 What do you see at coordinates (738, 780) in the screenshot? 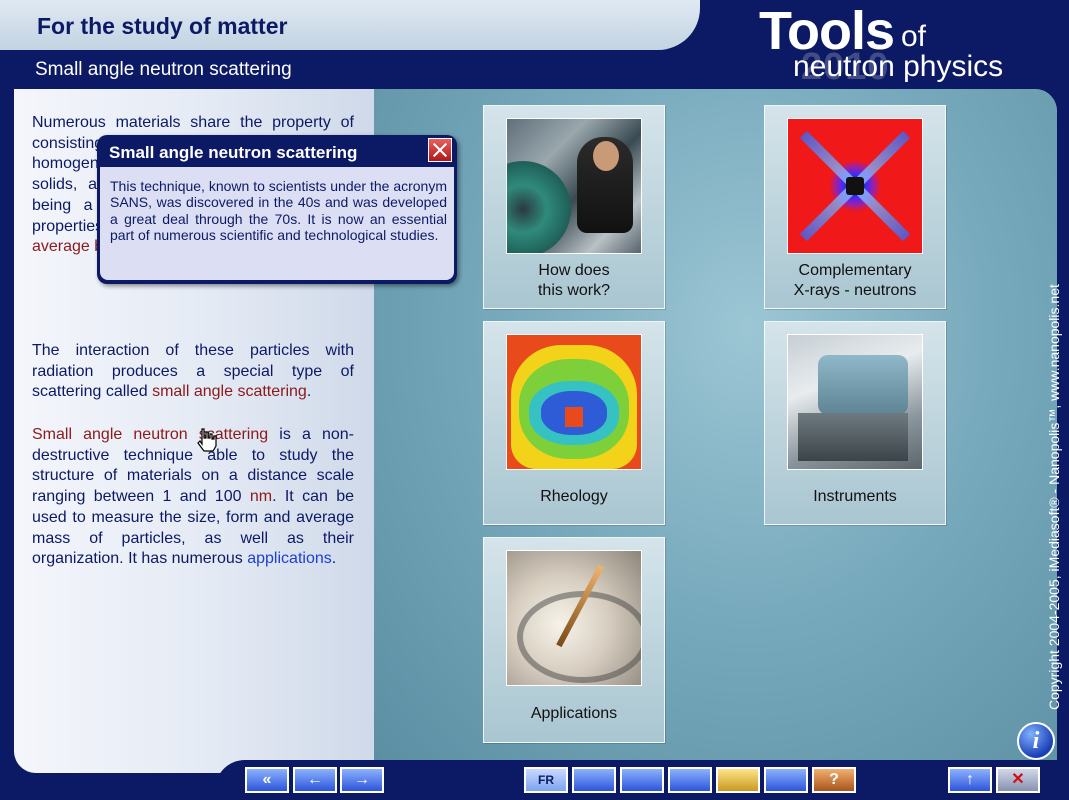
I see `folder-icon` at bounding box center [738, 780].